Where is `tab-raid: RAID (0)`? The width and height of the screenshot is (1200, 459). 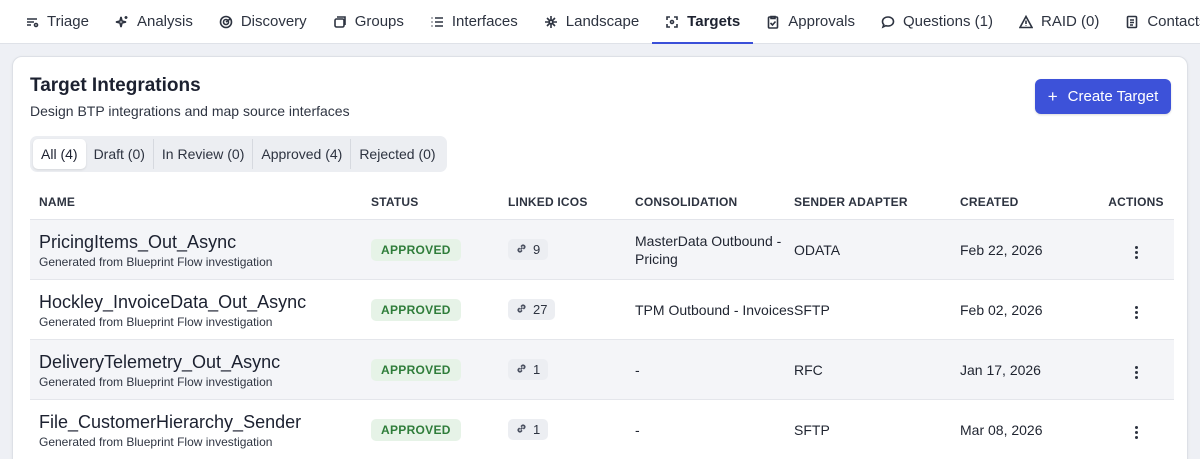
tab-raid: RAID (0) is located at coordinates (1059, 21).